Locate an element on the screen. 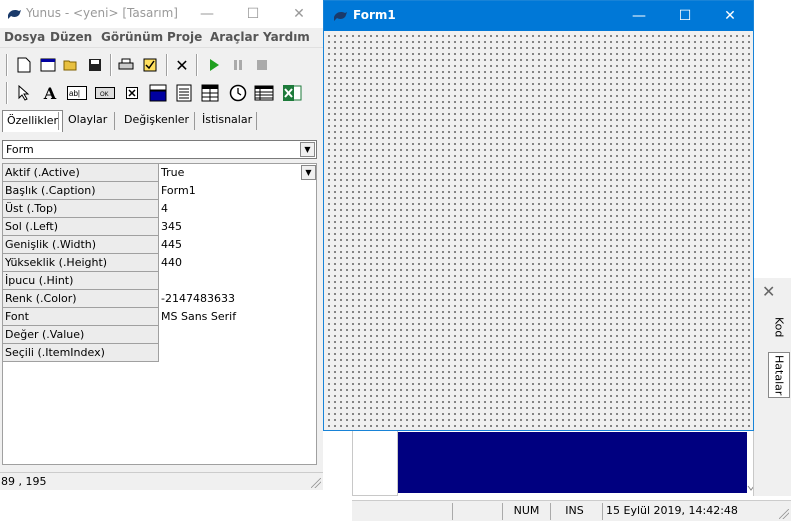 This screenshot has height=521, width=791. status-ins: INS is located at coordinates (574, 511).